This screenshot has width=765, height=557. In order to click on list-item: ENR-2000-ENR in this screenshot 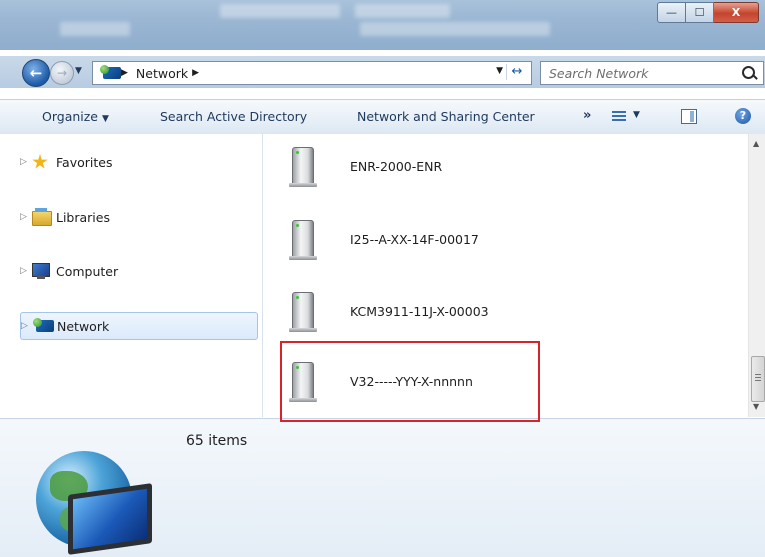, I will do `click(458, 166)`.